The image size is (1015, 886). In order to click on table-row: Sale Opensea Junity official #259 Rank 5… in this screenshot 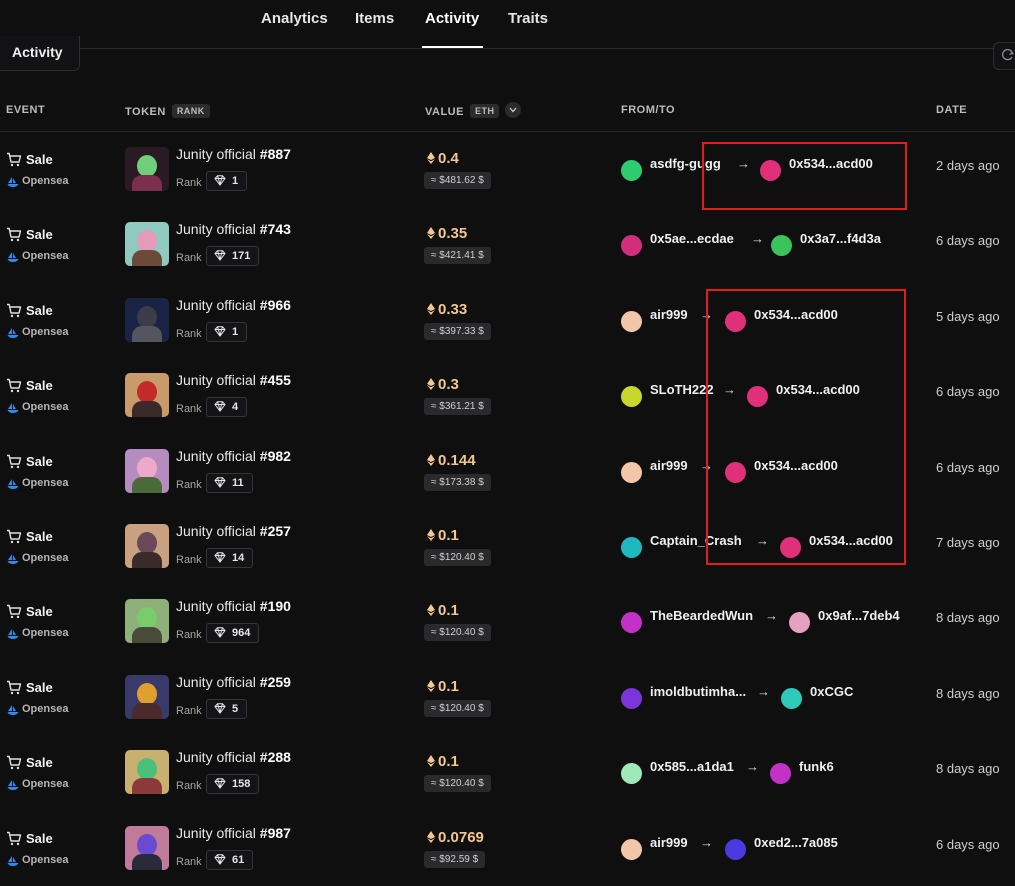, I will do `click(507, 697)`.